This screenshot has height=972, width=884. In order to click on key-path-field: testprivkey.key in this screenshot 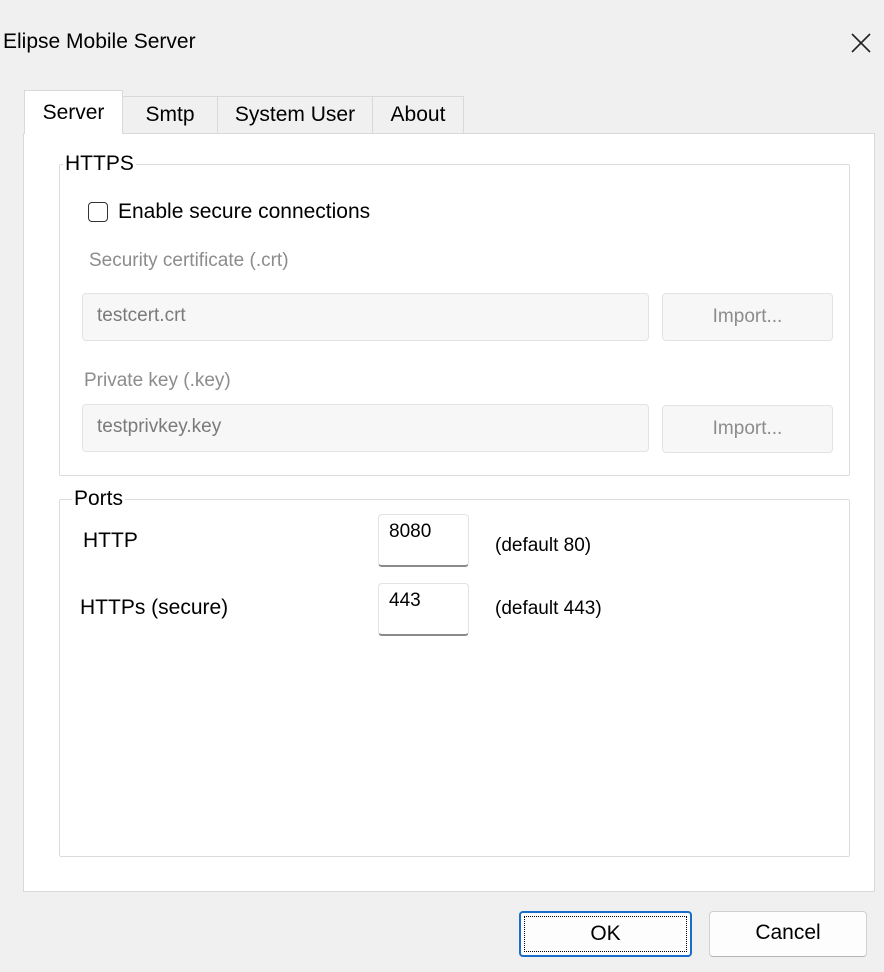, I will do `click(365, 428)`.